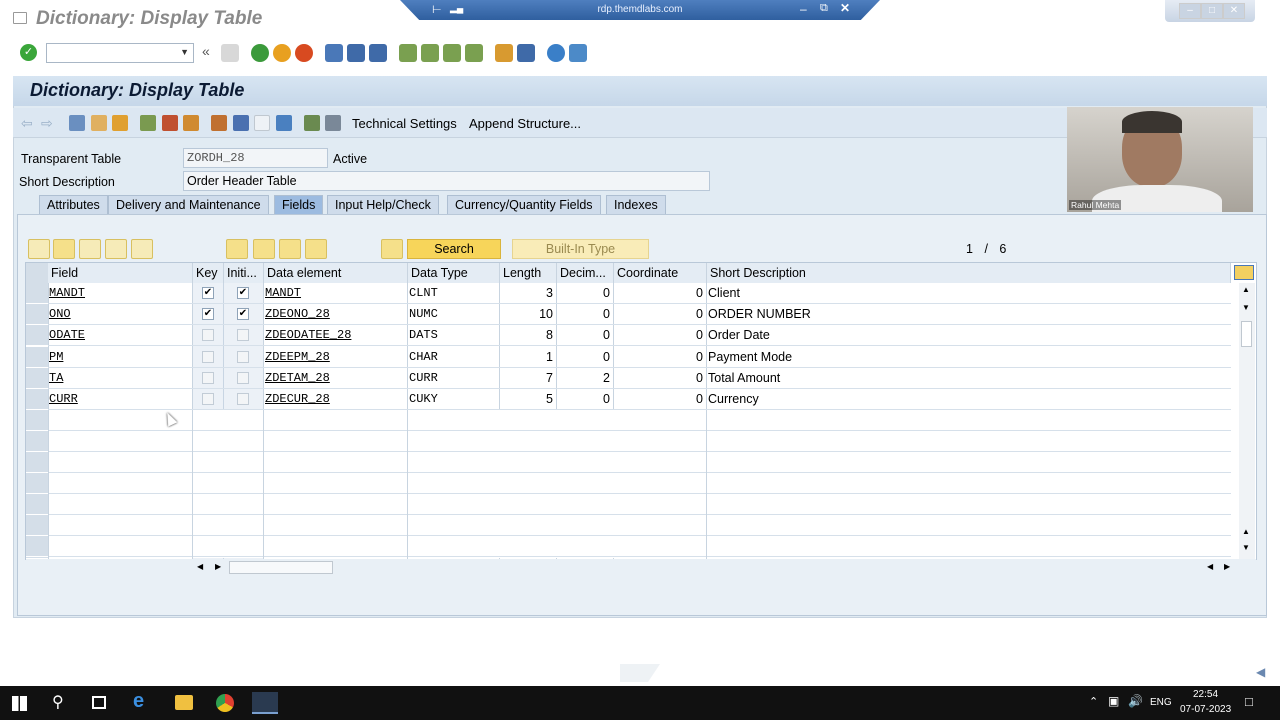 This screenshot has width=1280, height=720. Describe the element at coordinates (200, 566) in the screenshot. I see `scroll-left-icon: ◀` at that location.